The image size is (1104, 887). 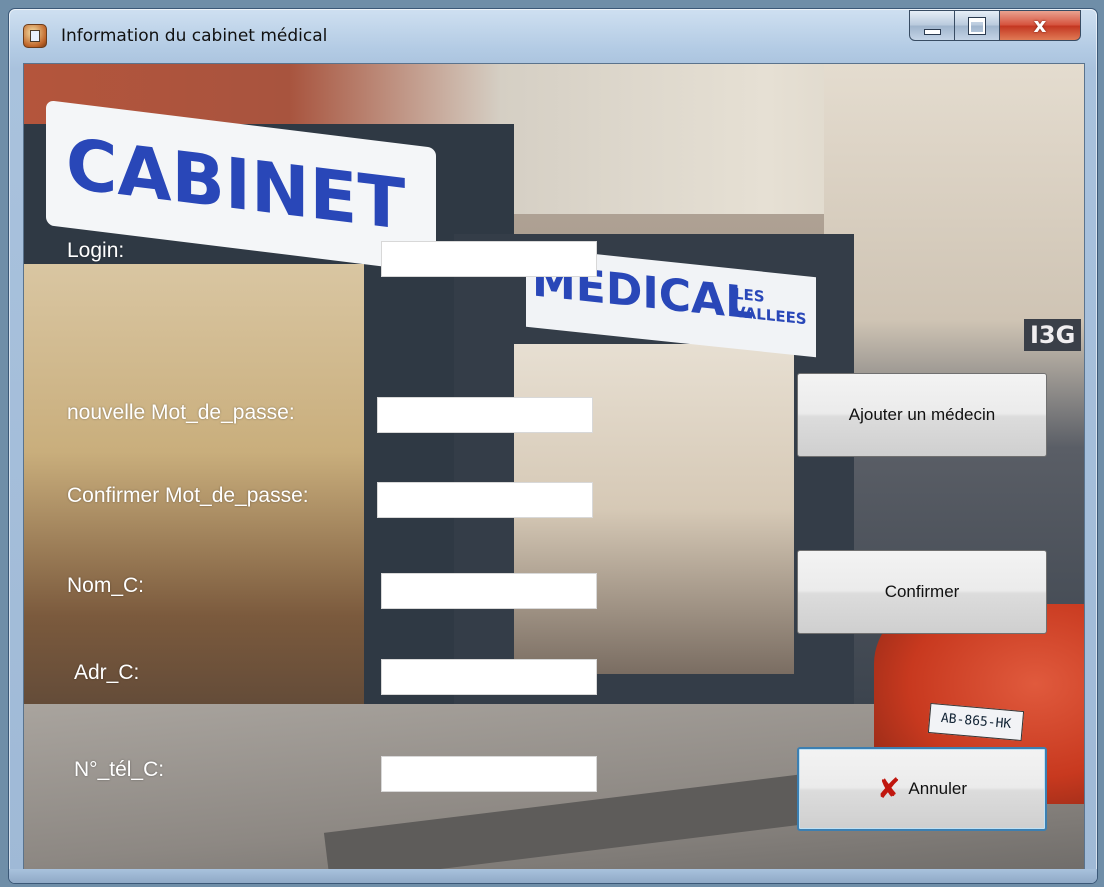 What do you see at coordinates (932, 25) in the screenshot?
I see `minimize-button` at bounding box center [932, 25].